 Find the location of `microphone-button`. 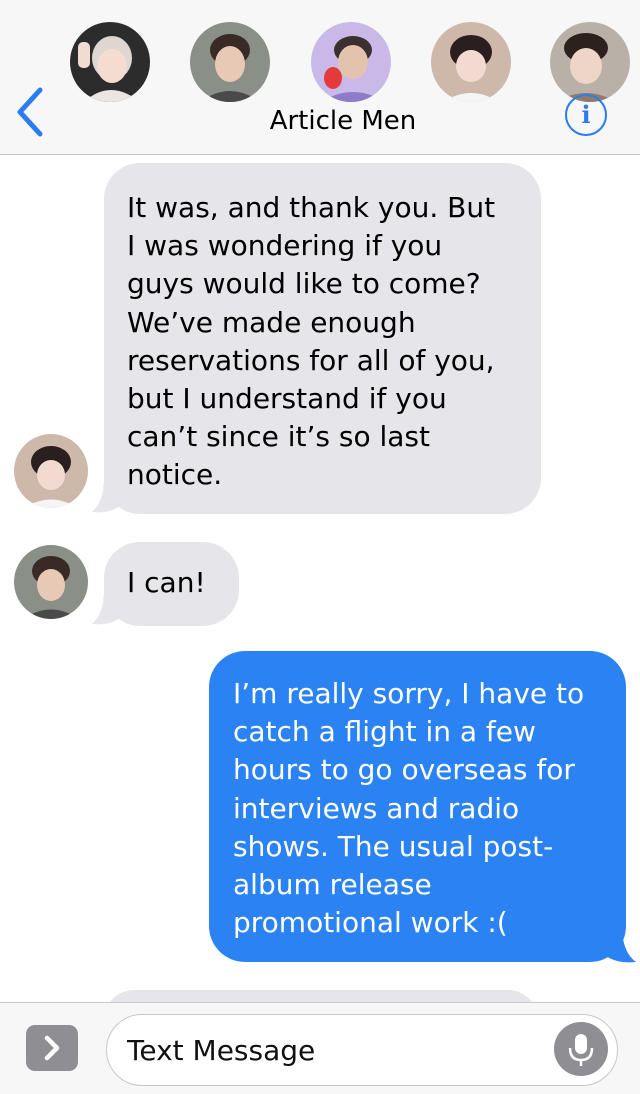

microphone-button is located at coordinates (581, 1049).